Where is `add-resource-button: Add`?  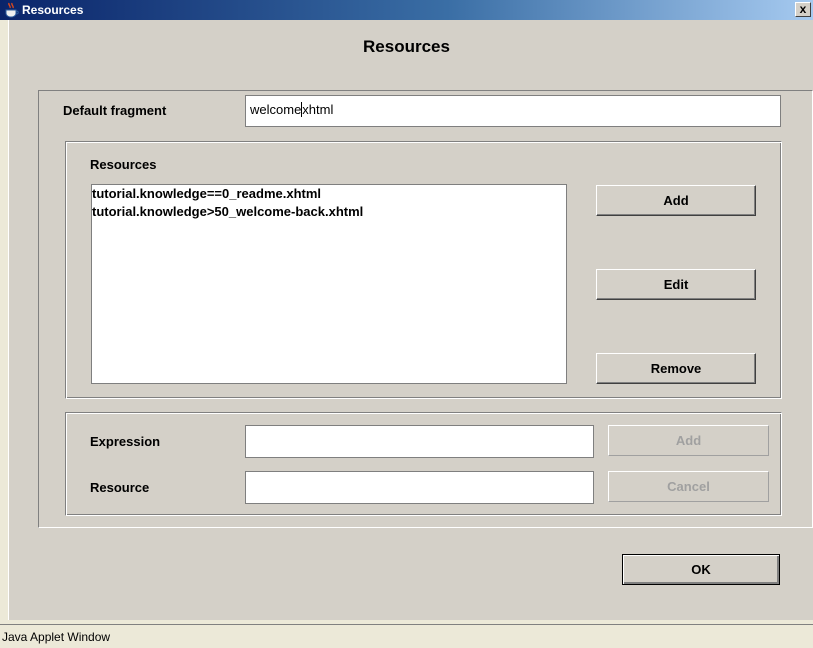
add-resource-button: Add is located at coordinates (676, 200).